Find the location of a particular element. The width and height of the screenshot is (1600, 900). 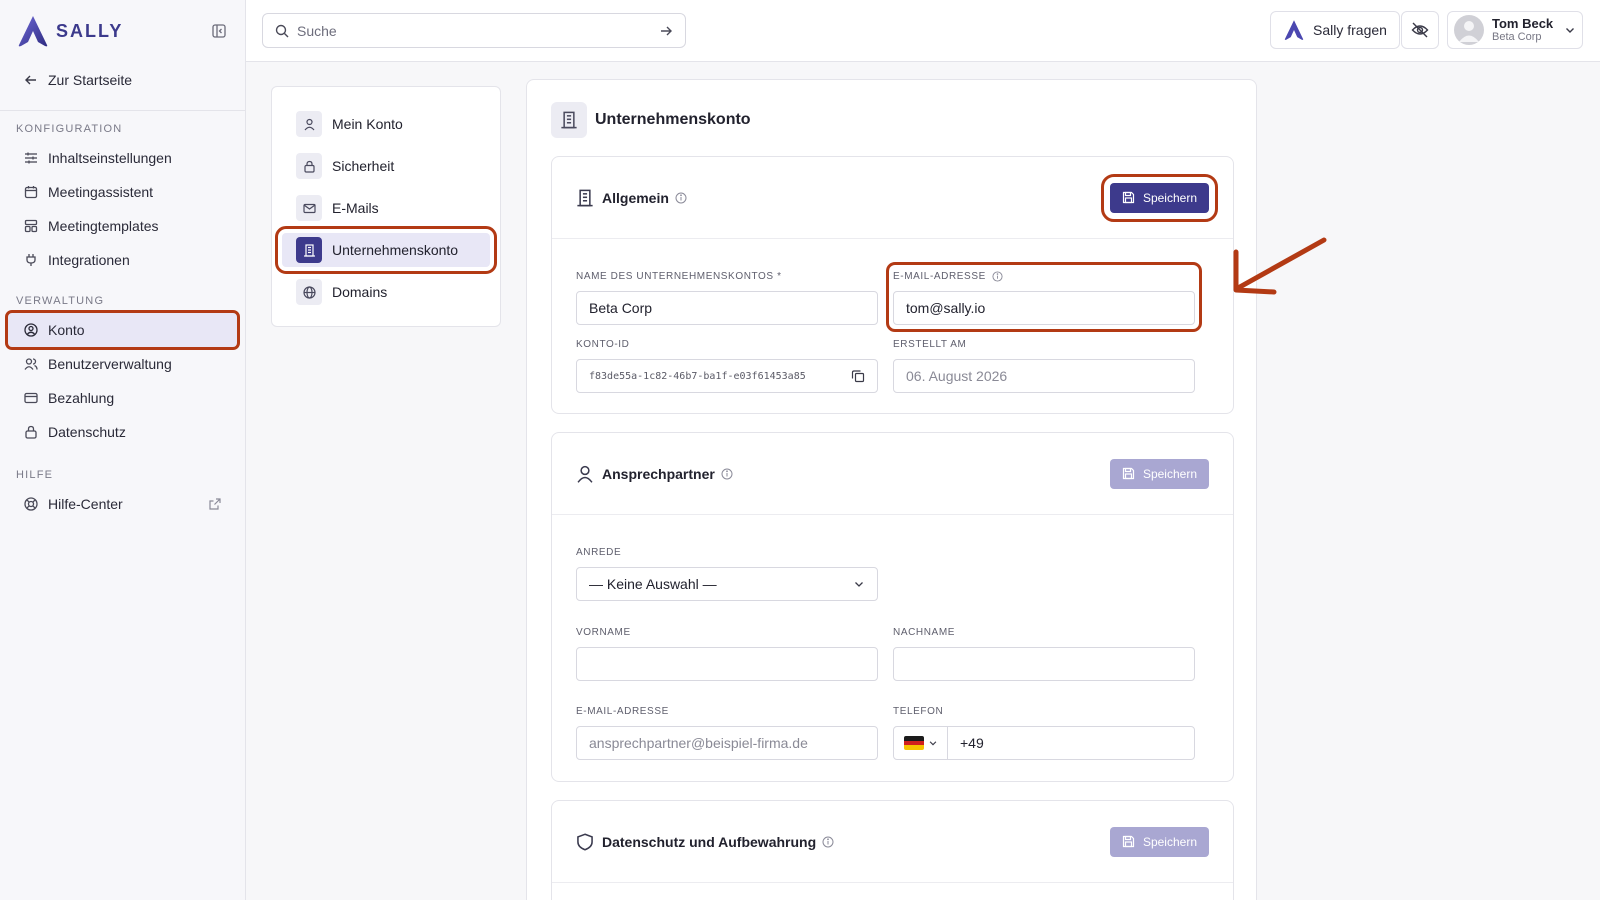

user-icon is located at coordinates (585, 474).